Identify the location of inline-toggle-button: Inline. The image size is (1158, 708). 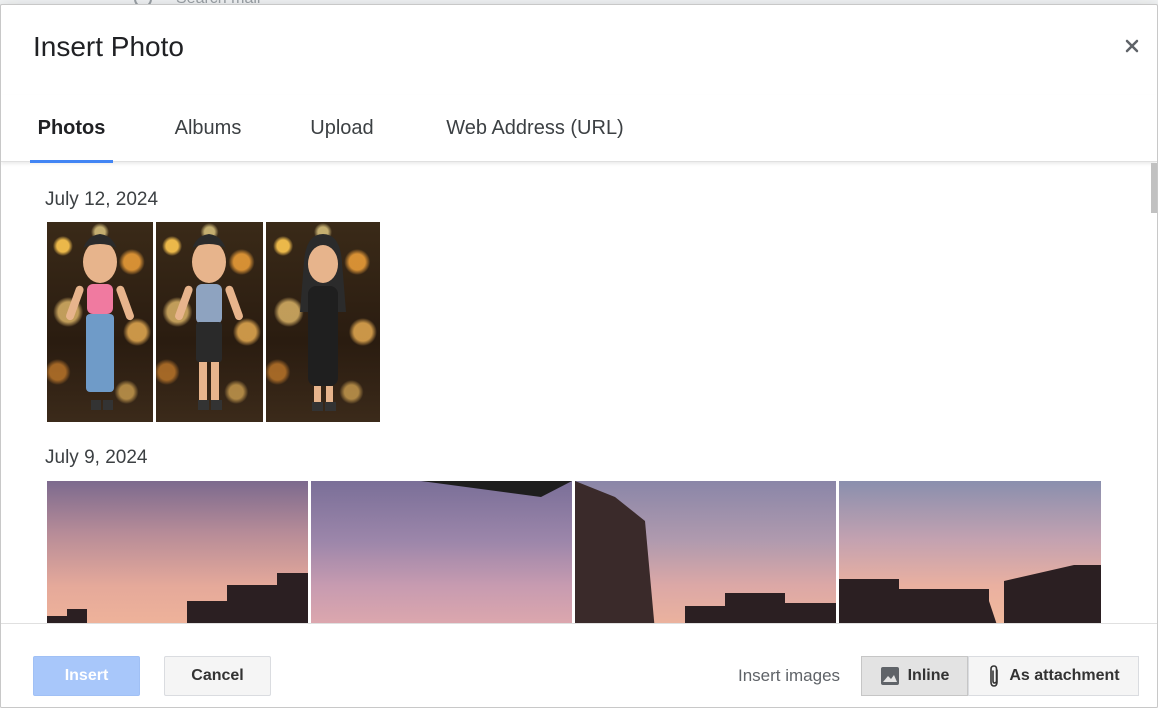
(914, 676).